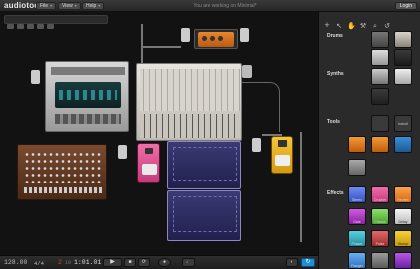  I want to click on zoom-icon, so click(10, 26).